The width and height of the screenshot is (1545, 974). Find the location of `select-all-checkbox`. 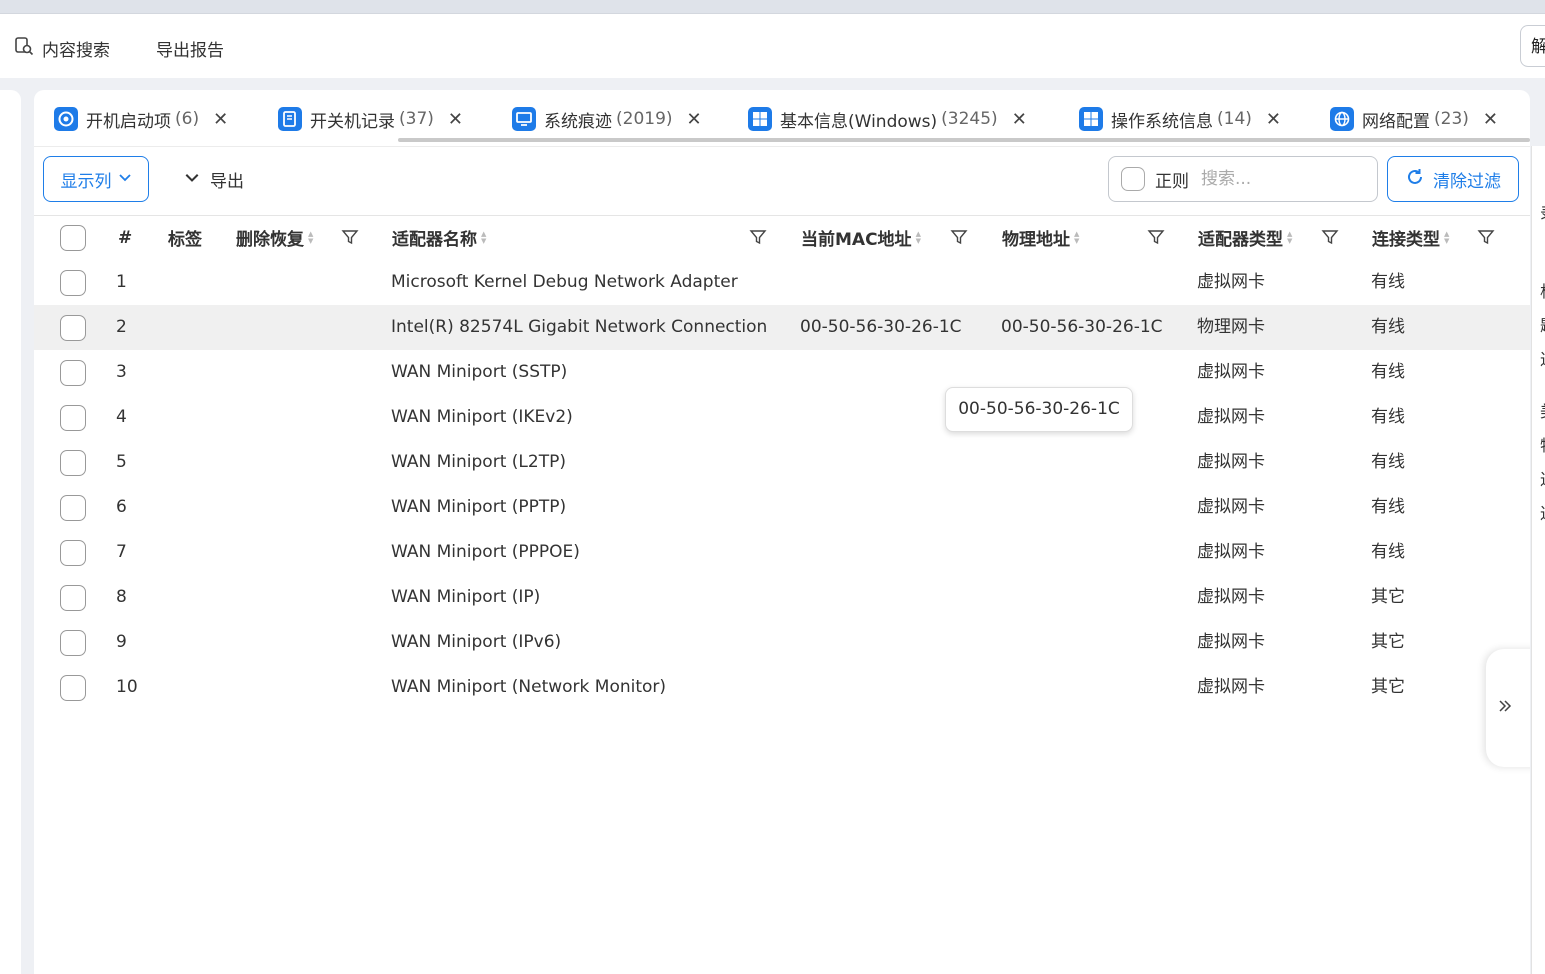

select-all-checkbox is located at coordinates (73, 238).